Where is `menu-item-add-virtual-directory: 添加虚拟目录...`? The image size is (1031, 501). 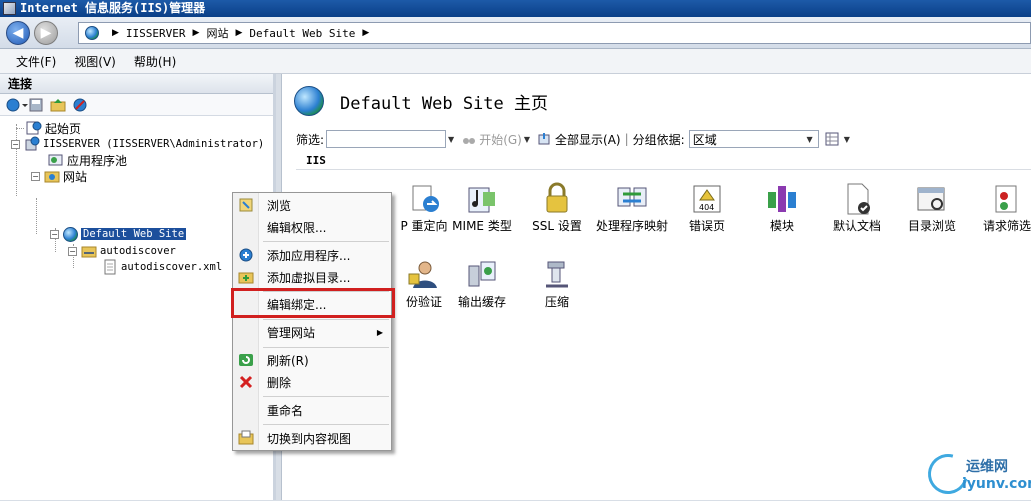 menu-item-add-virtual-directory: 添加虚拟目录... is located at coordinates (312, 277).